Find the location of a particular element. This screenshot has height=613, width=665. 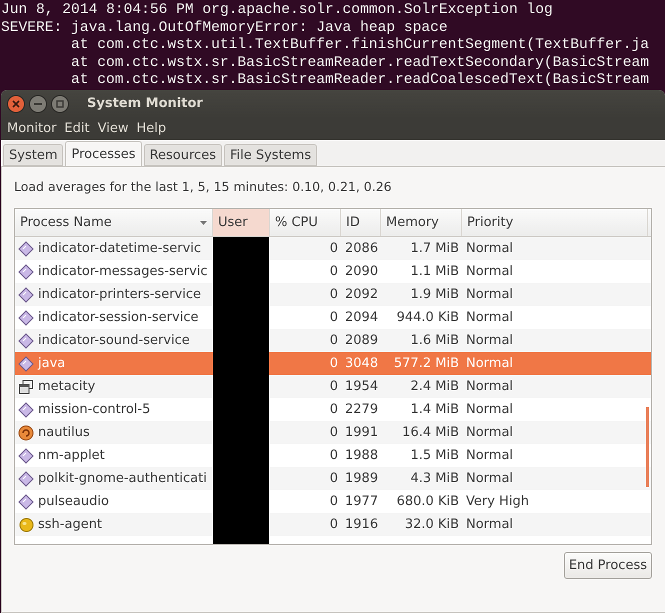

id-cell-text: 1991 is located at coordinates (362, 432).